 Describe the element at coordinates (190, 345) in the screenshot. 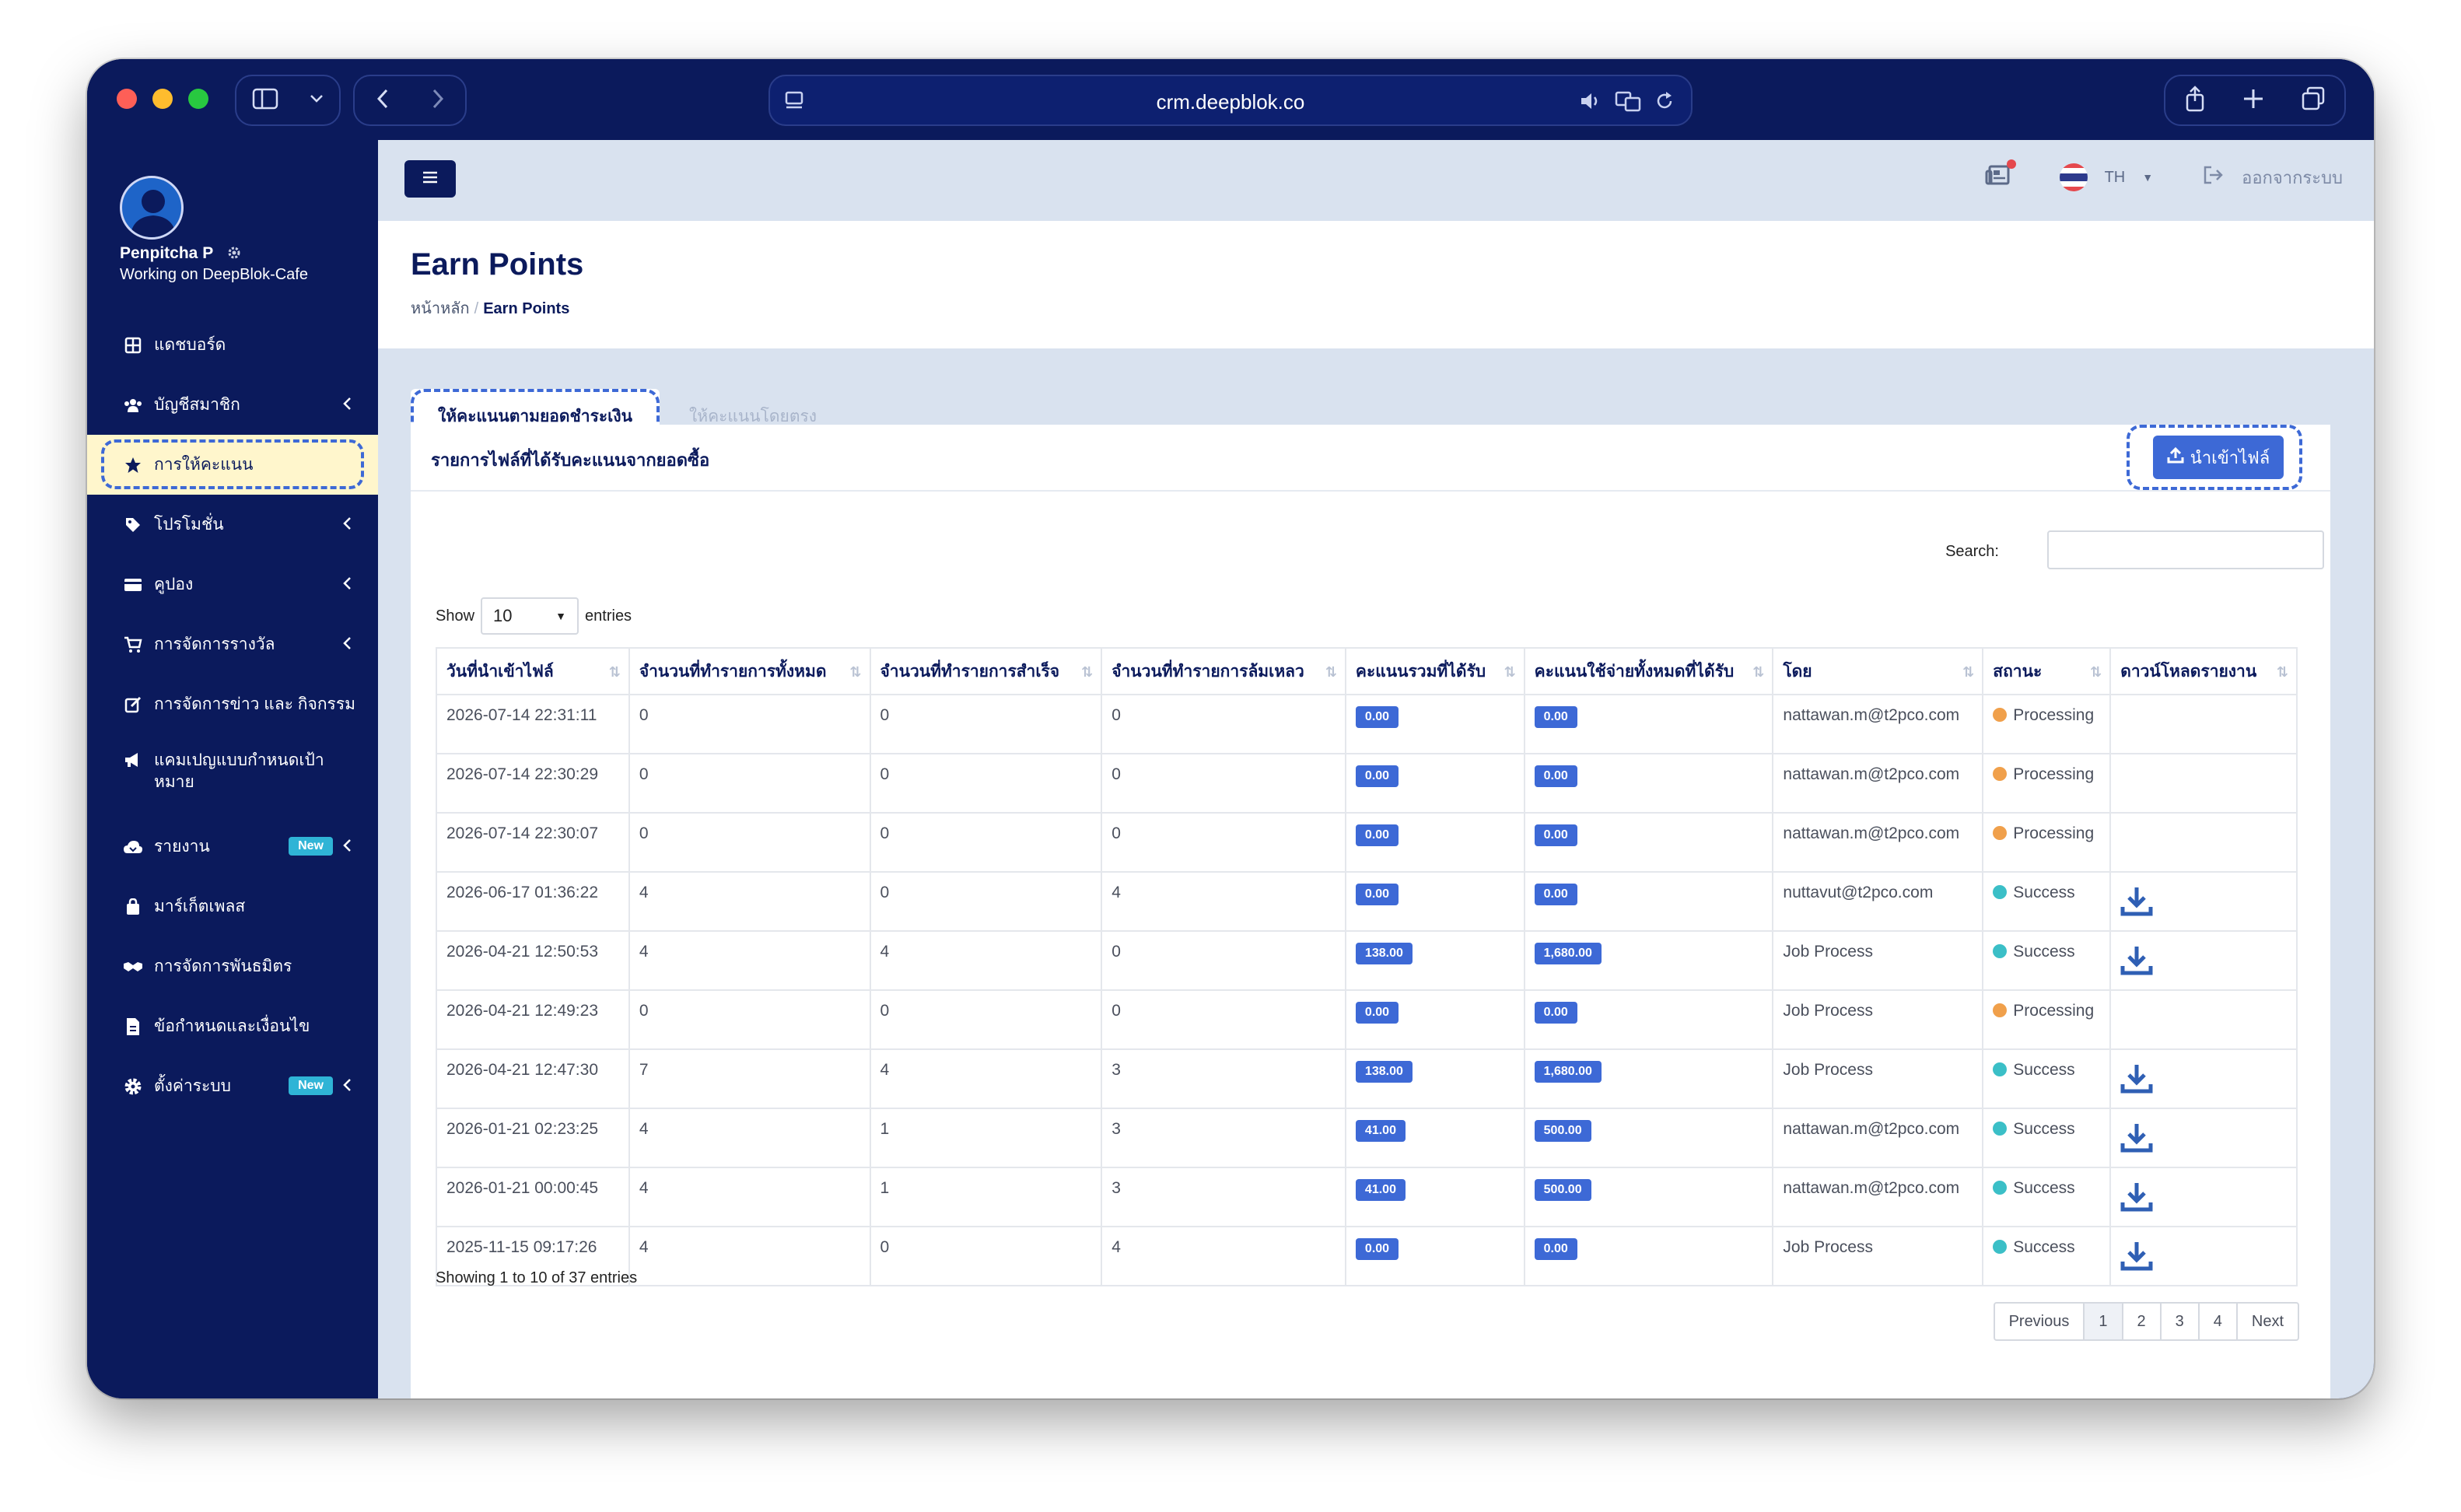

I see `sidebar-item-label: แดชบอร์ด` at that location.